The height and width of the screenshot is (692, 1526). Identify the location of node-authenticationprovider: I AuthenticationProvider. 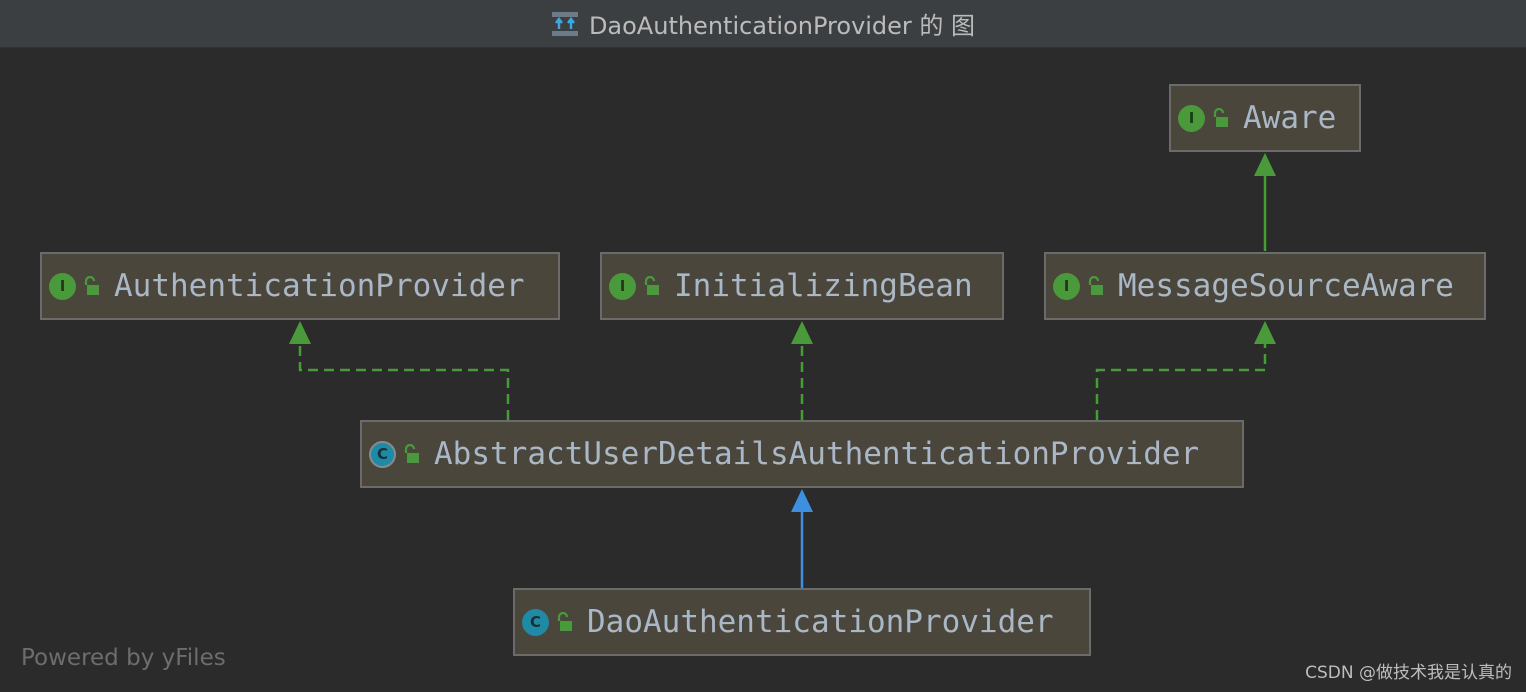
(300, 286).